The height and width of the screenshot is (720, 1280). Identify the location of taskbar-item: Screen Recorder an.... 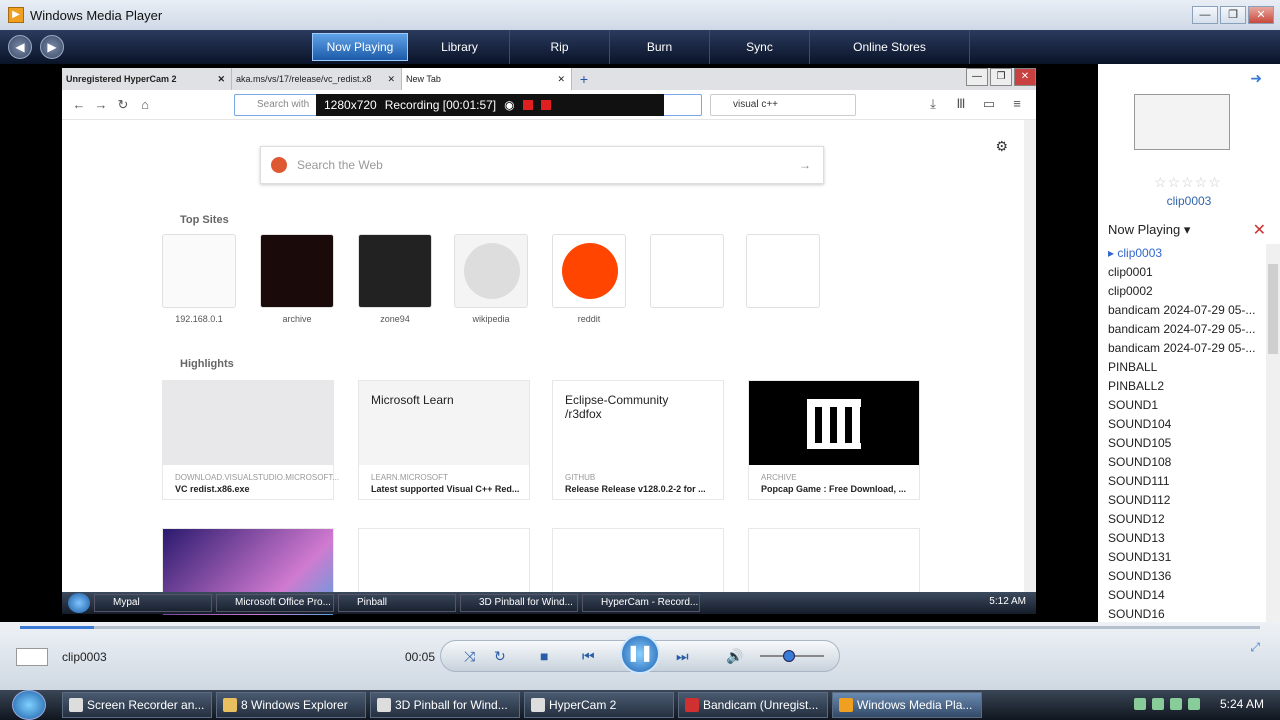
(137, 705).